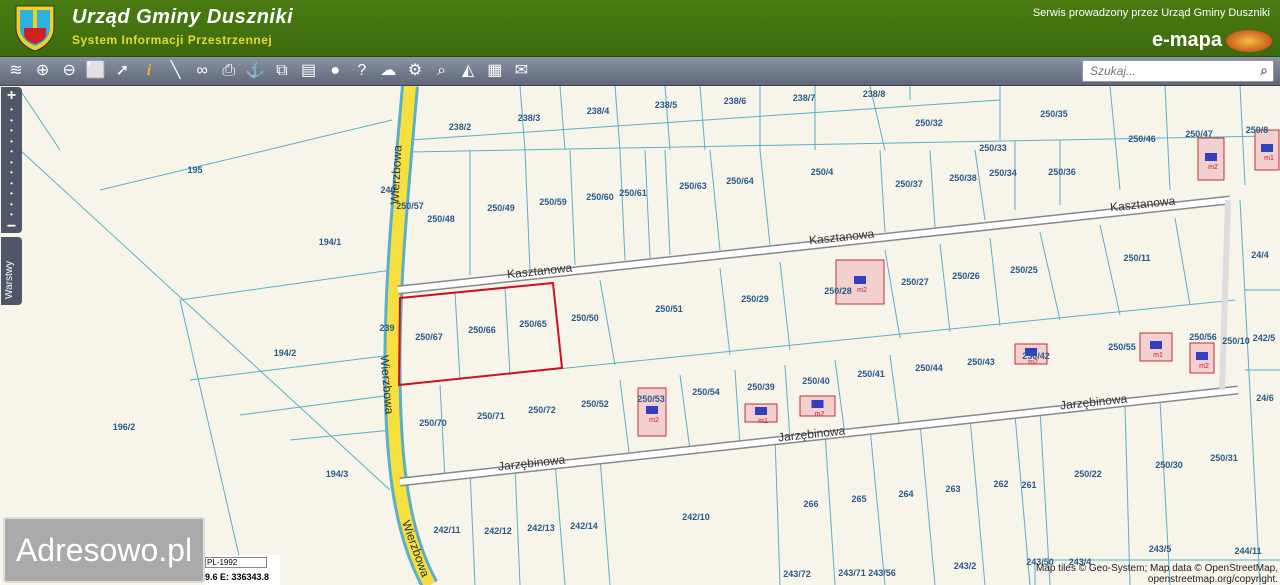 This screenshot has height=585, width=1280. Describe the element at coordinates (1136, 258) in the screenshot. I see `parcel-label: 250/11` at that location.